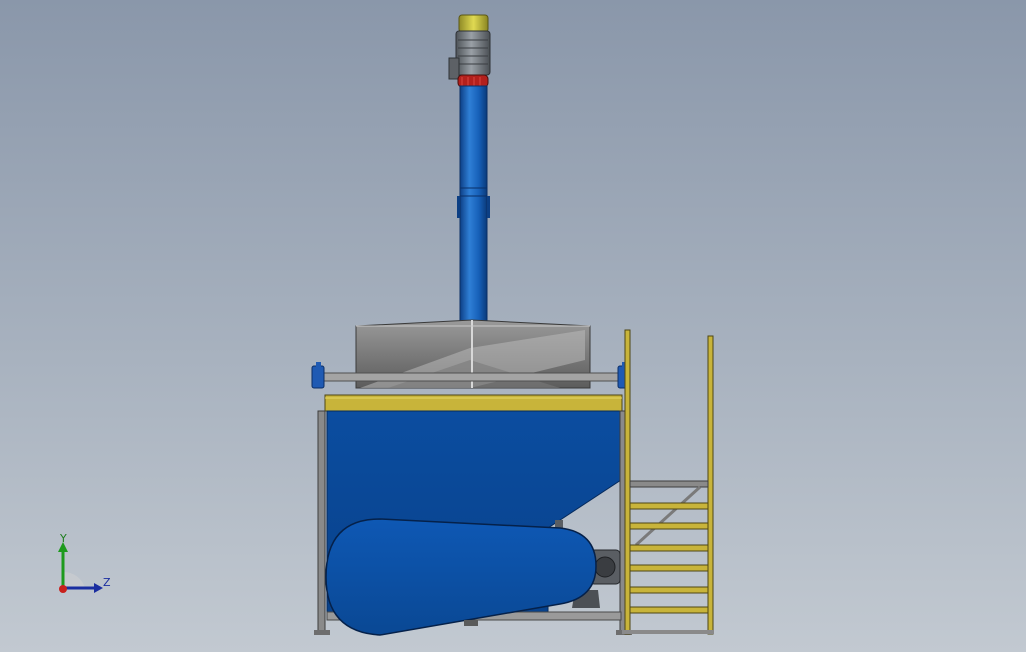 The image size is (1026, 652). Describe the element at coordinates (471, 354) in the screenshot. I see `hopper-top` at that location.